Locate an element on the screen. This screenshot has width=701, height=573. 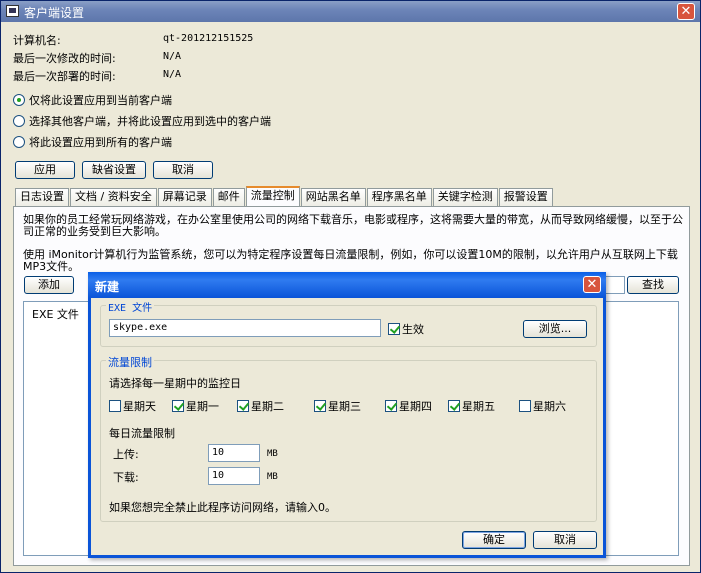
scope-option-label: 选择其他客户端，并将此设置应用到选中的客户端 is located at coordinates (150, 121).